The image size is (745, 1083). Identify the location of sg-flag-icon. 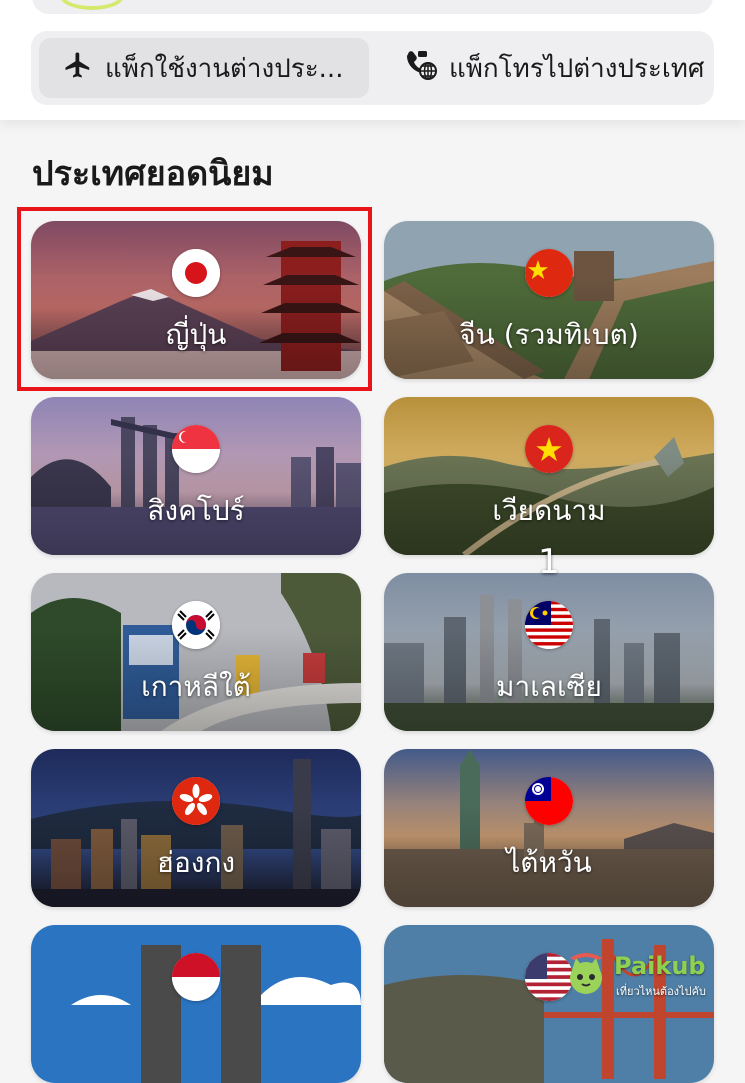
(196, 449).